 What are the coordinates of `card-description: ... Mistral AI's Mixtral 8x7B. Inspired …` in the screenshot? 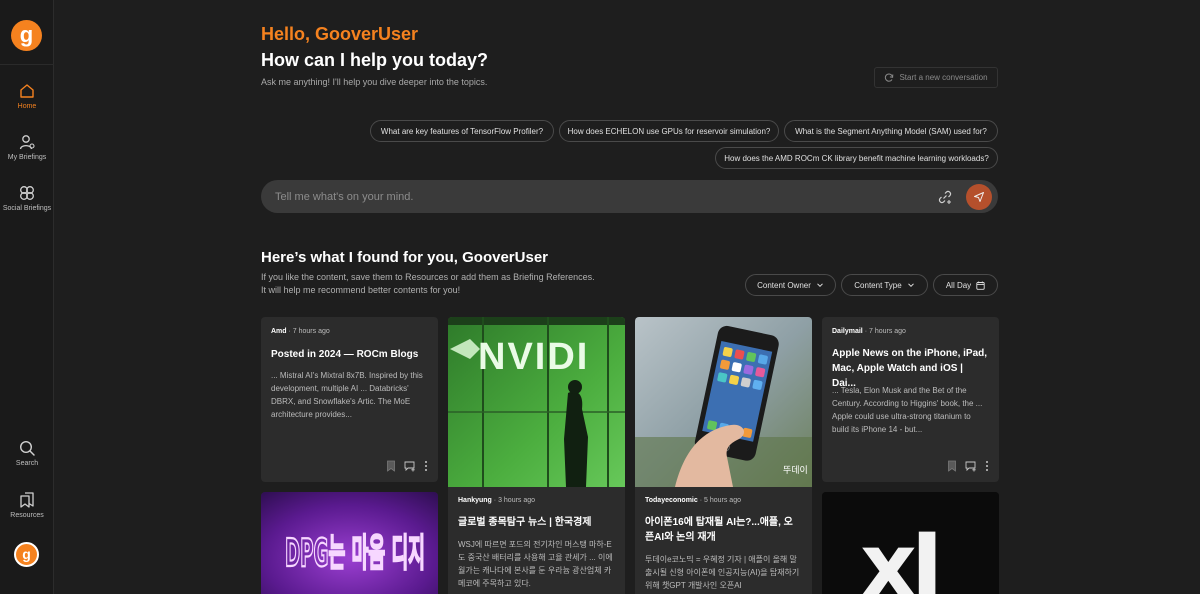 It's located at (347, 395).